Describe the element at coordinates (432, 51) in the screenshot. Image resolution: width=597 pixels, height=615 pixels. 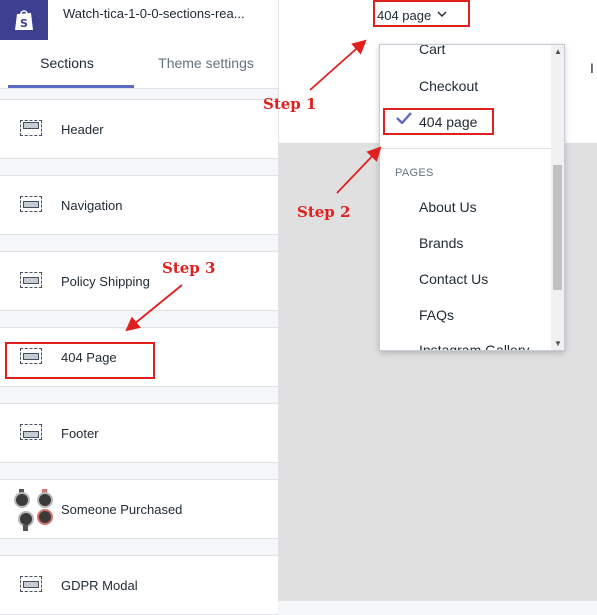
I see `dropdown-item-cart: Cart` at that location.